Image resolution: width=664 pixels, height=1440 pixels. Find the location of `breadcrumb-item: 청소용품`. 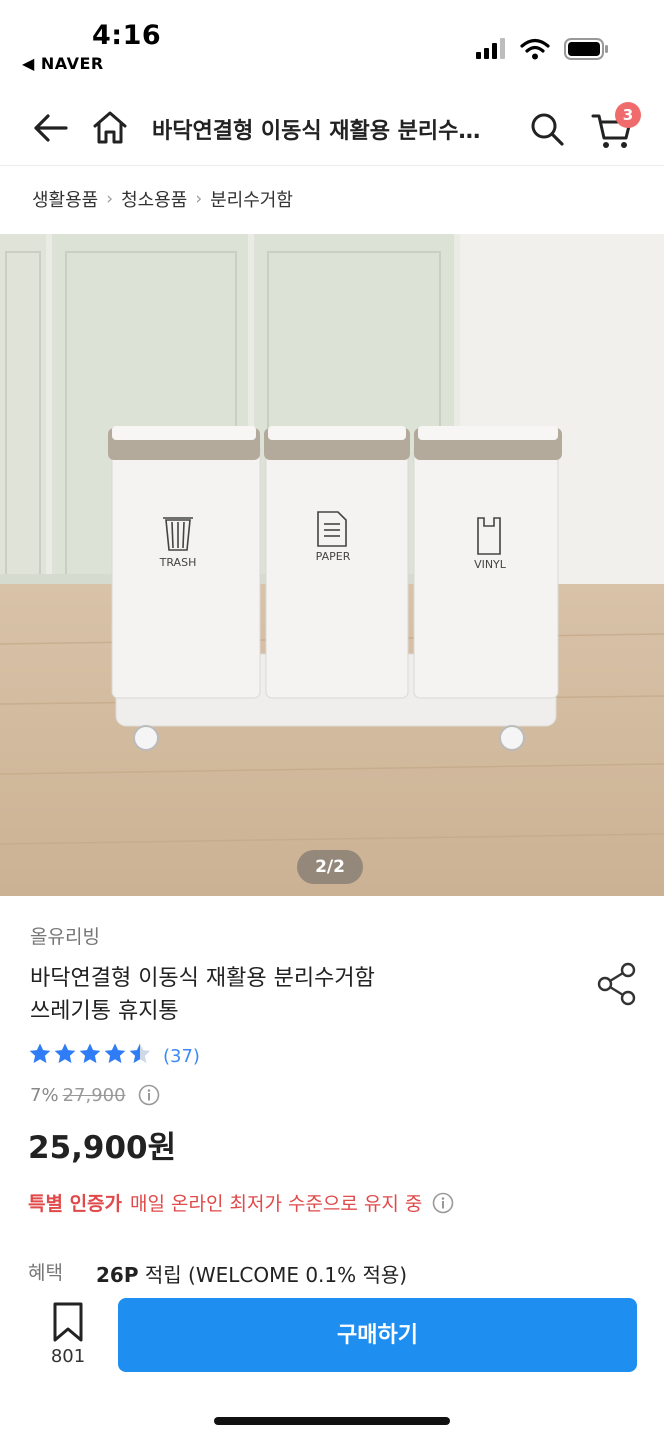

breadcrumb-item: 청소용품 is located at coordinates (154, 199).